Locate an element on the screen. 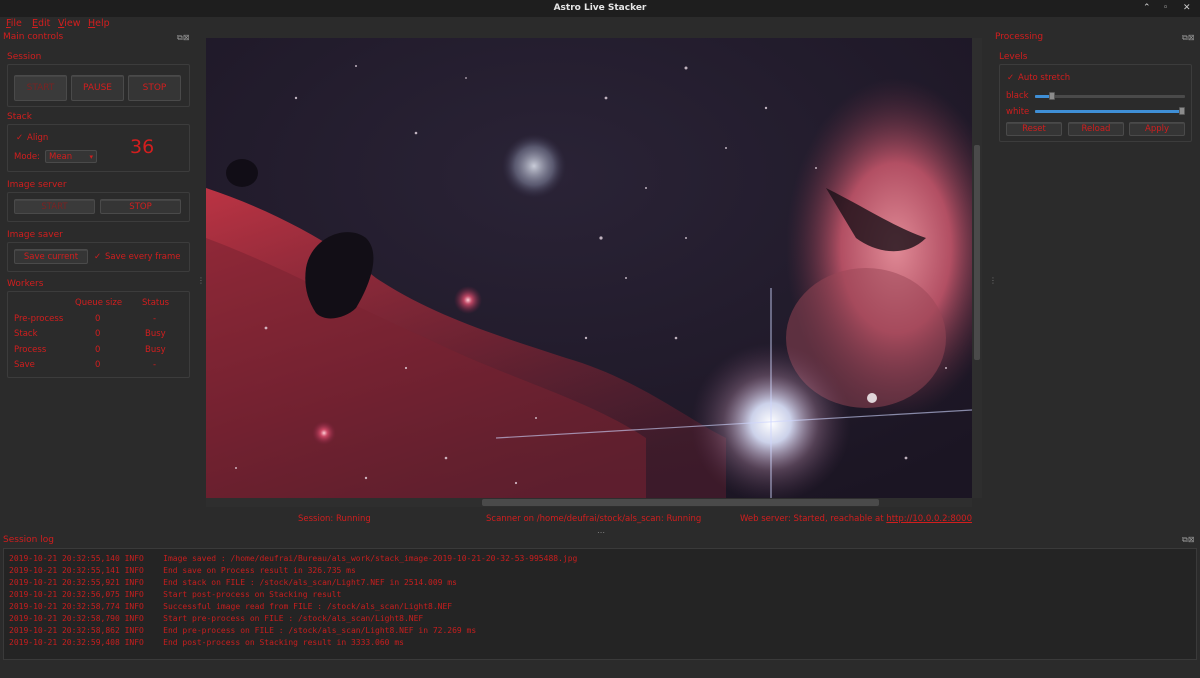 This screenshot has height=678, width=1200. menu-file-rest: ile is located at coordinates (16, 23).